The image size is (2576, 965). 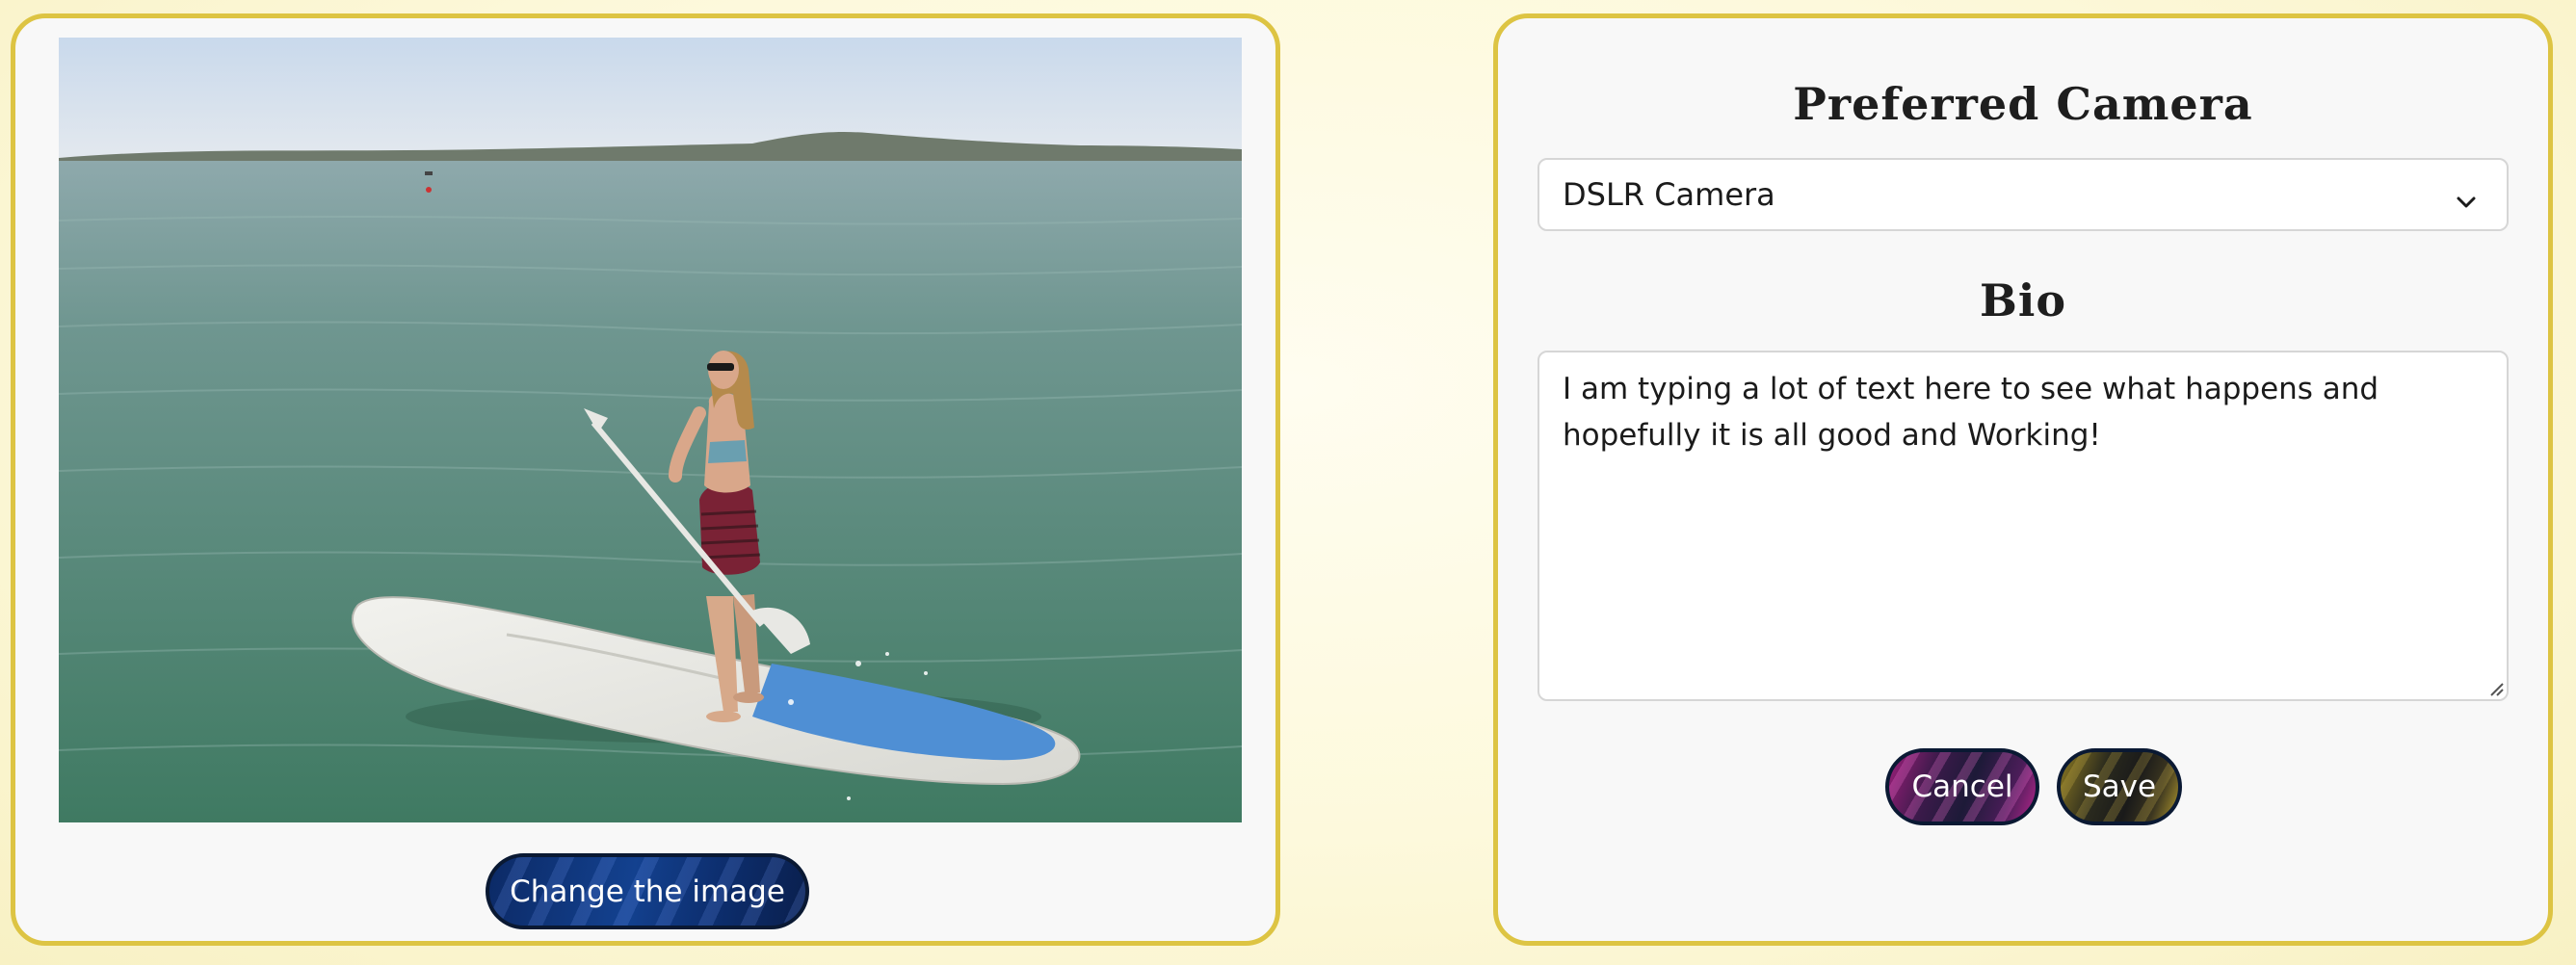 What do you see at coordinates (2023, 300) in the screenshot?
I see `bio-heading: Bio` at bounding box center [2023, 300].